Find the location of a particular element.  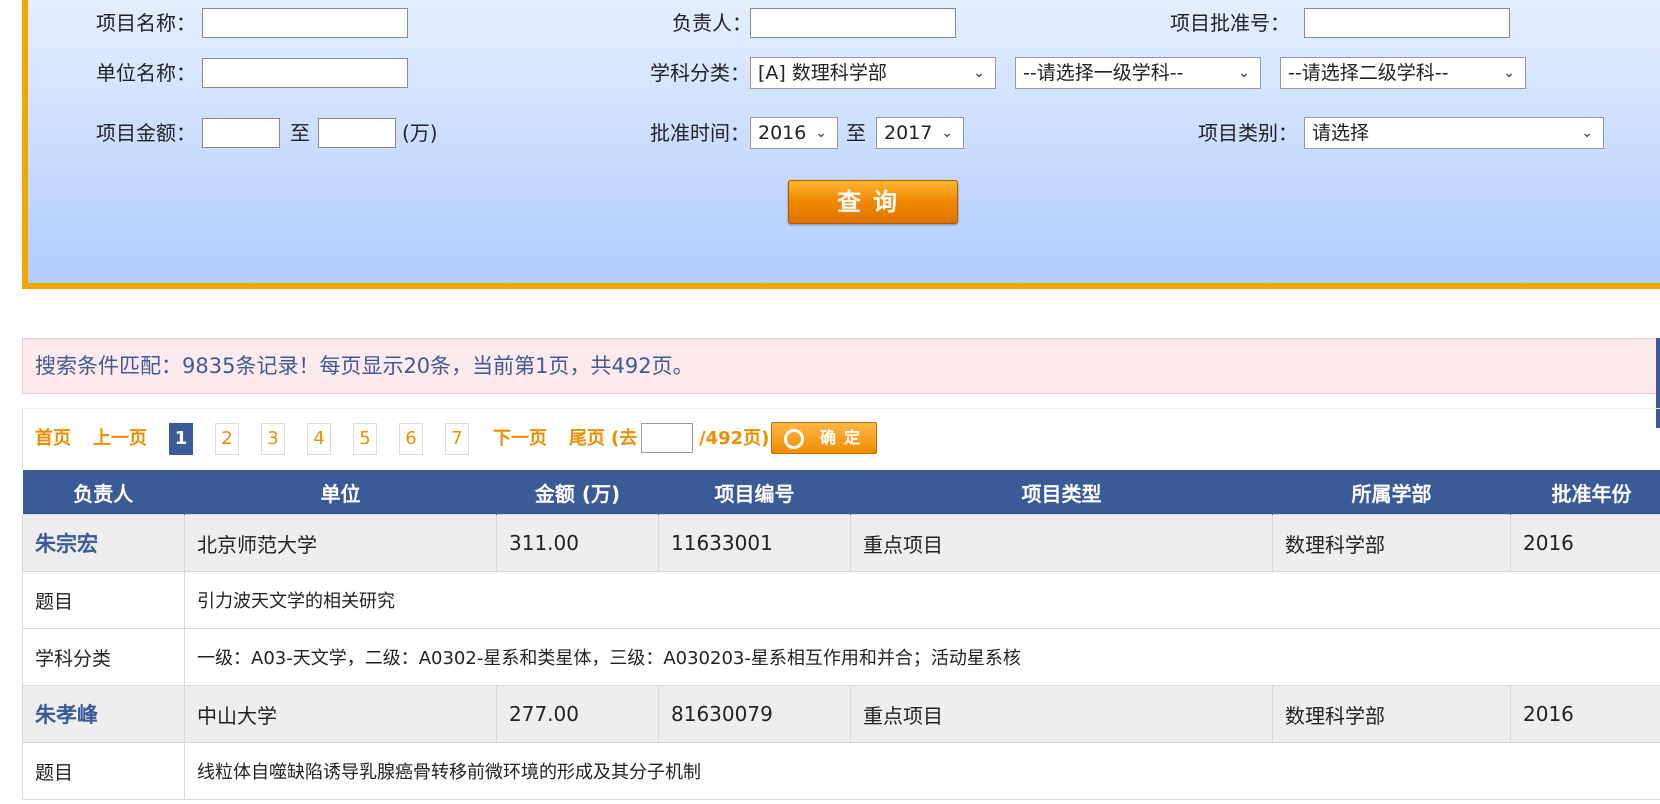

next-page-link: 下一页 is located at coordinates (520, 439).